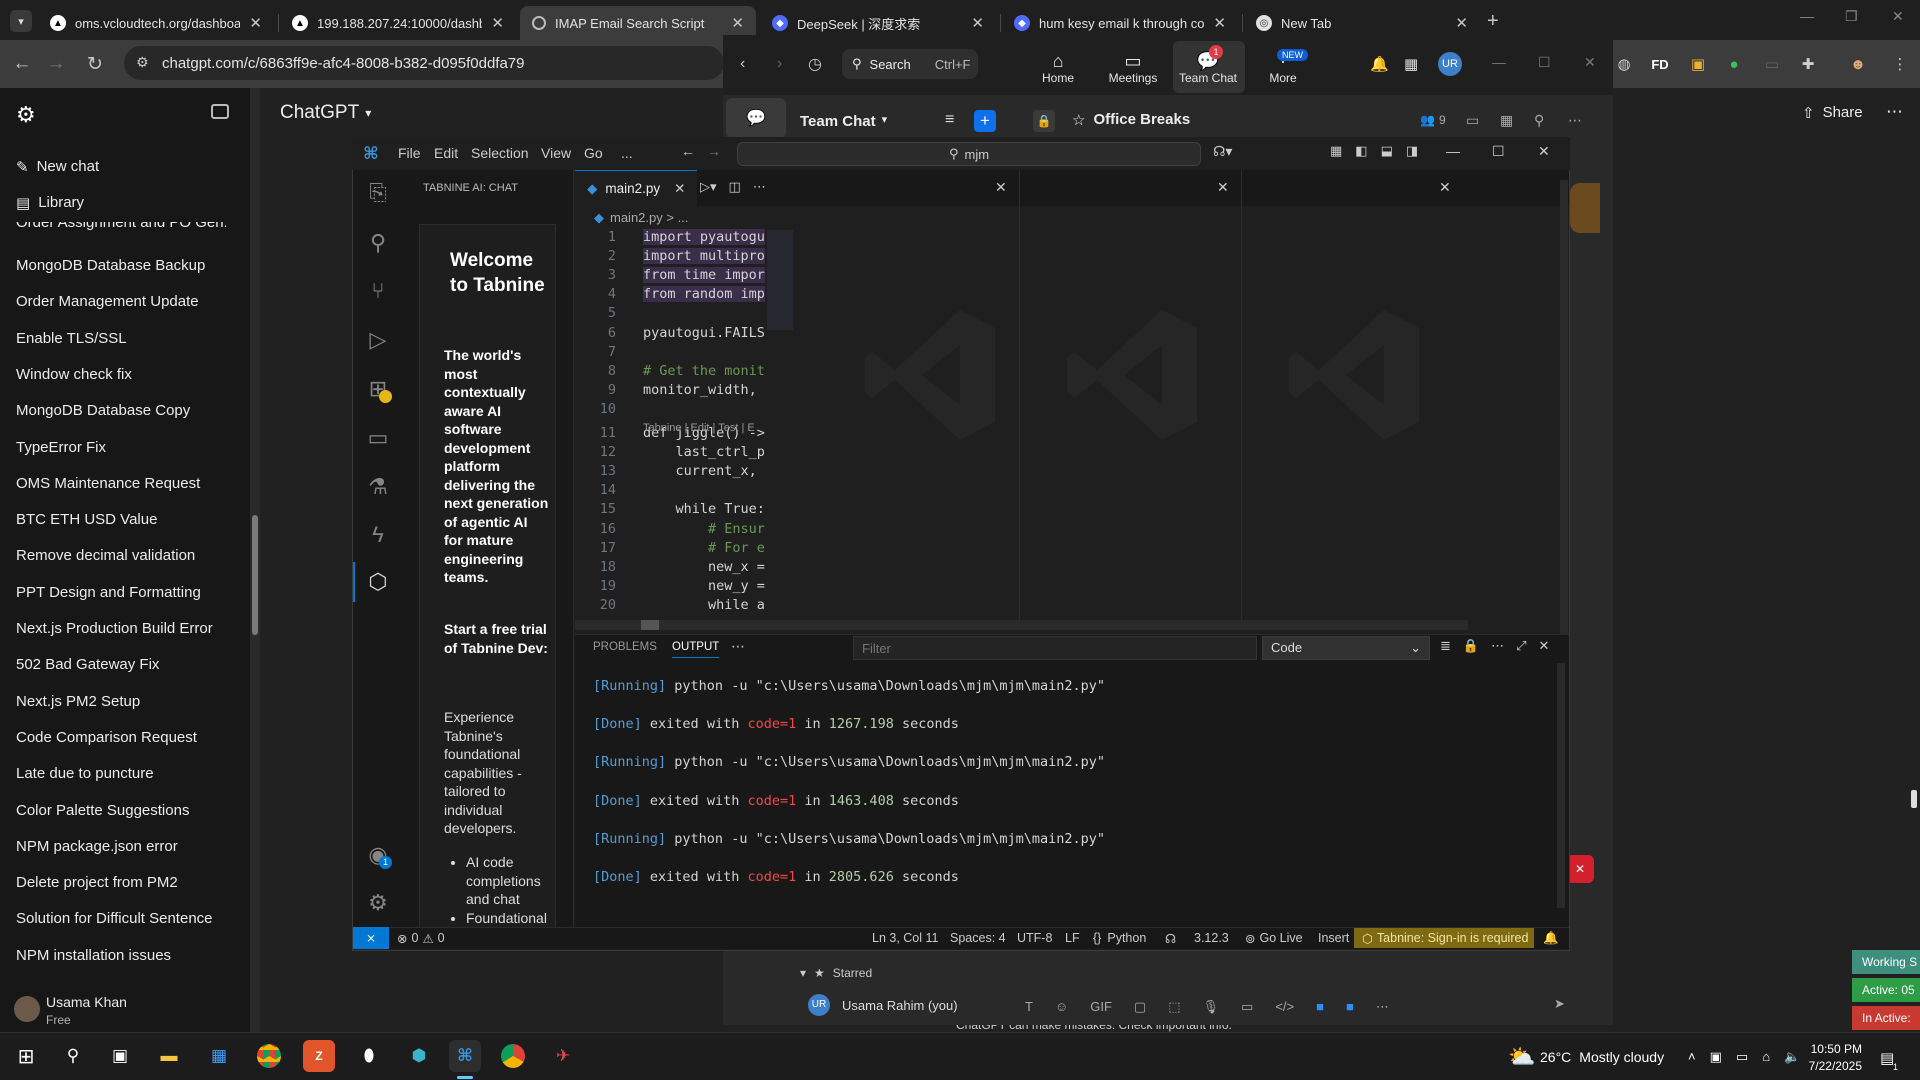 The height and width of the screenshot is (1080, 1920). I want to click on puzzle-extensions-icon: ✚, so click(1808, 64).